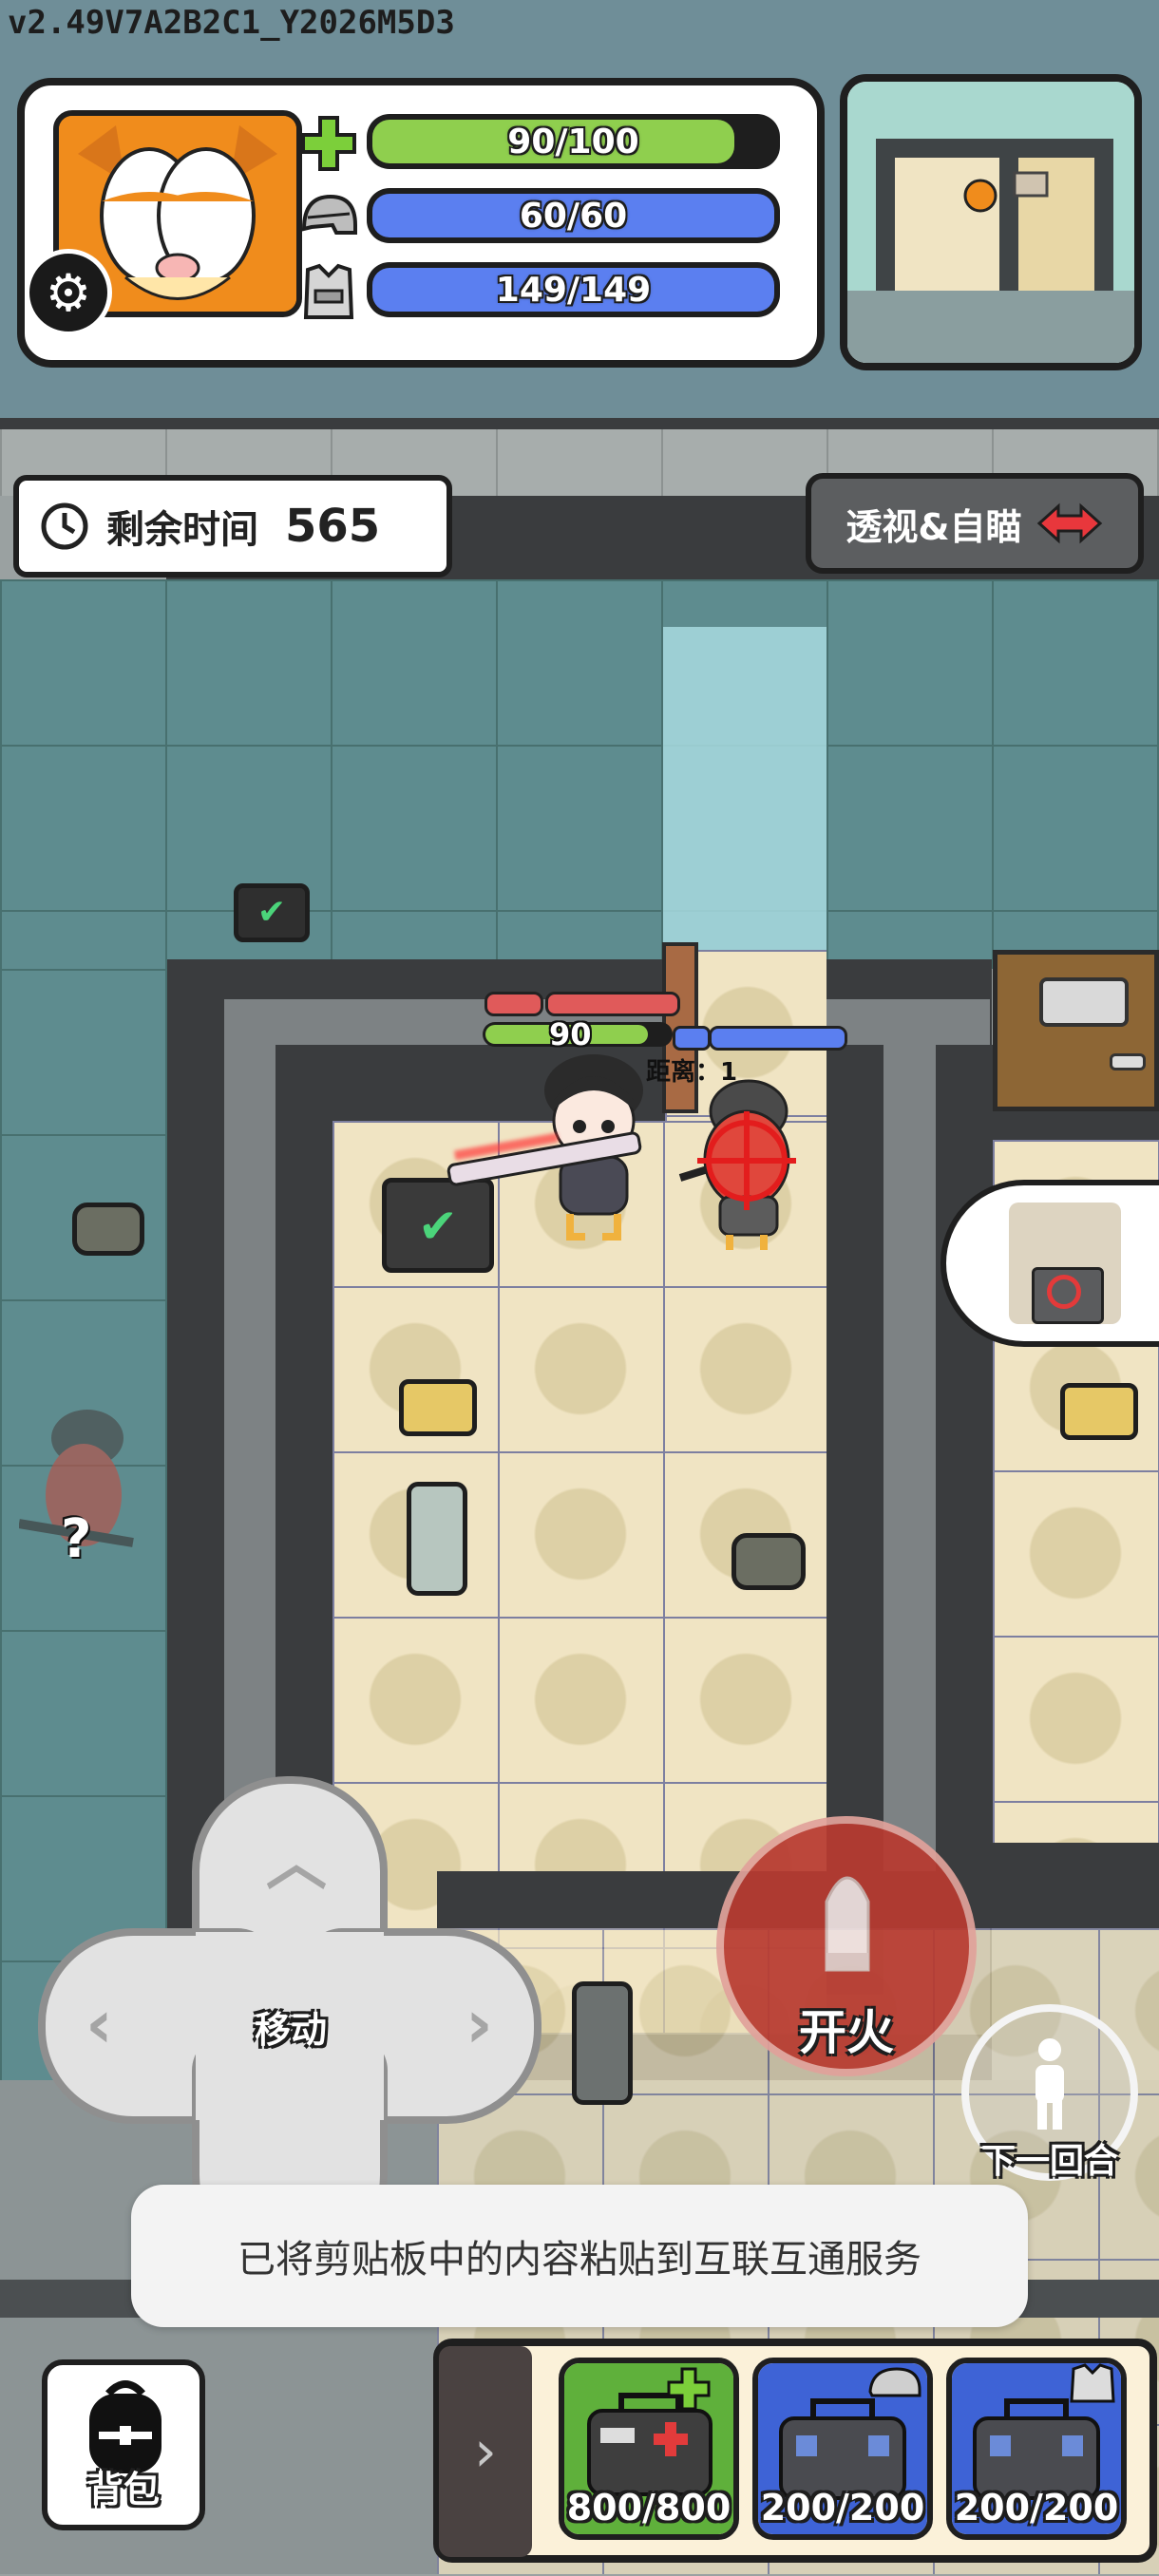  What do you see at coordinates (934, 526) in the screenshot?
I see `xray-aimbot-label: 透视&自瞄` at bounding box center [934, 526].